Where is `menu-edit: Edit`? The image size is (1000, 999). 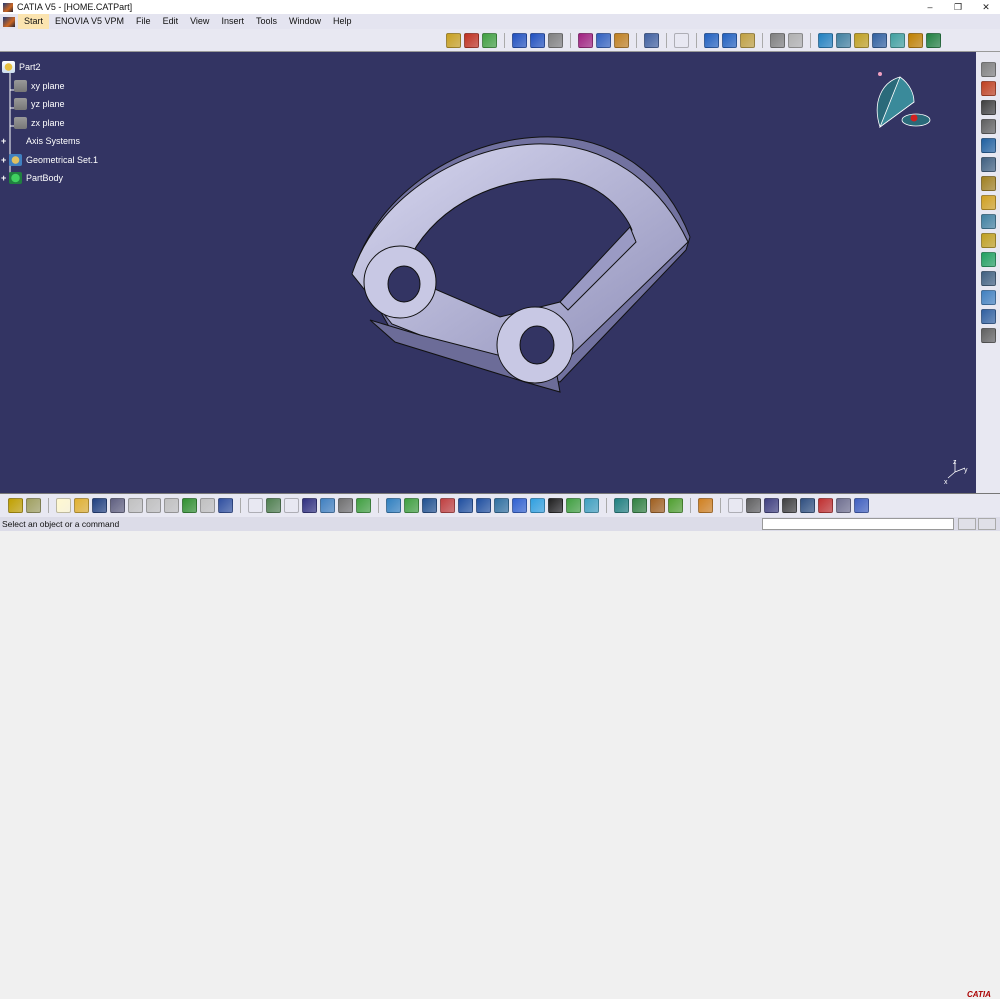 menu-edit: Edit is located at coordinates (171, 21).